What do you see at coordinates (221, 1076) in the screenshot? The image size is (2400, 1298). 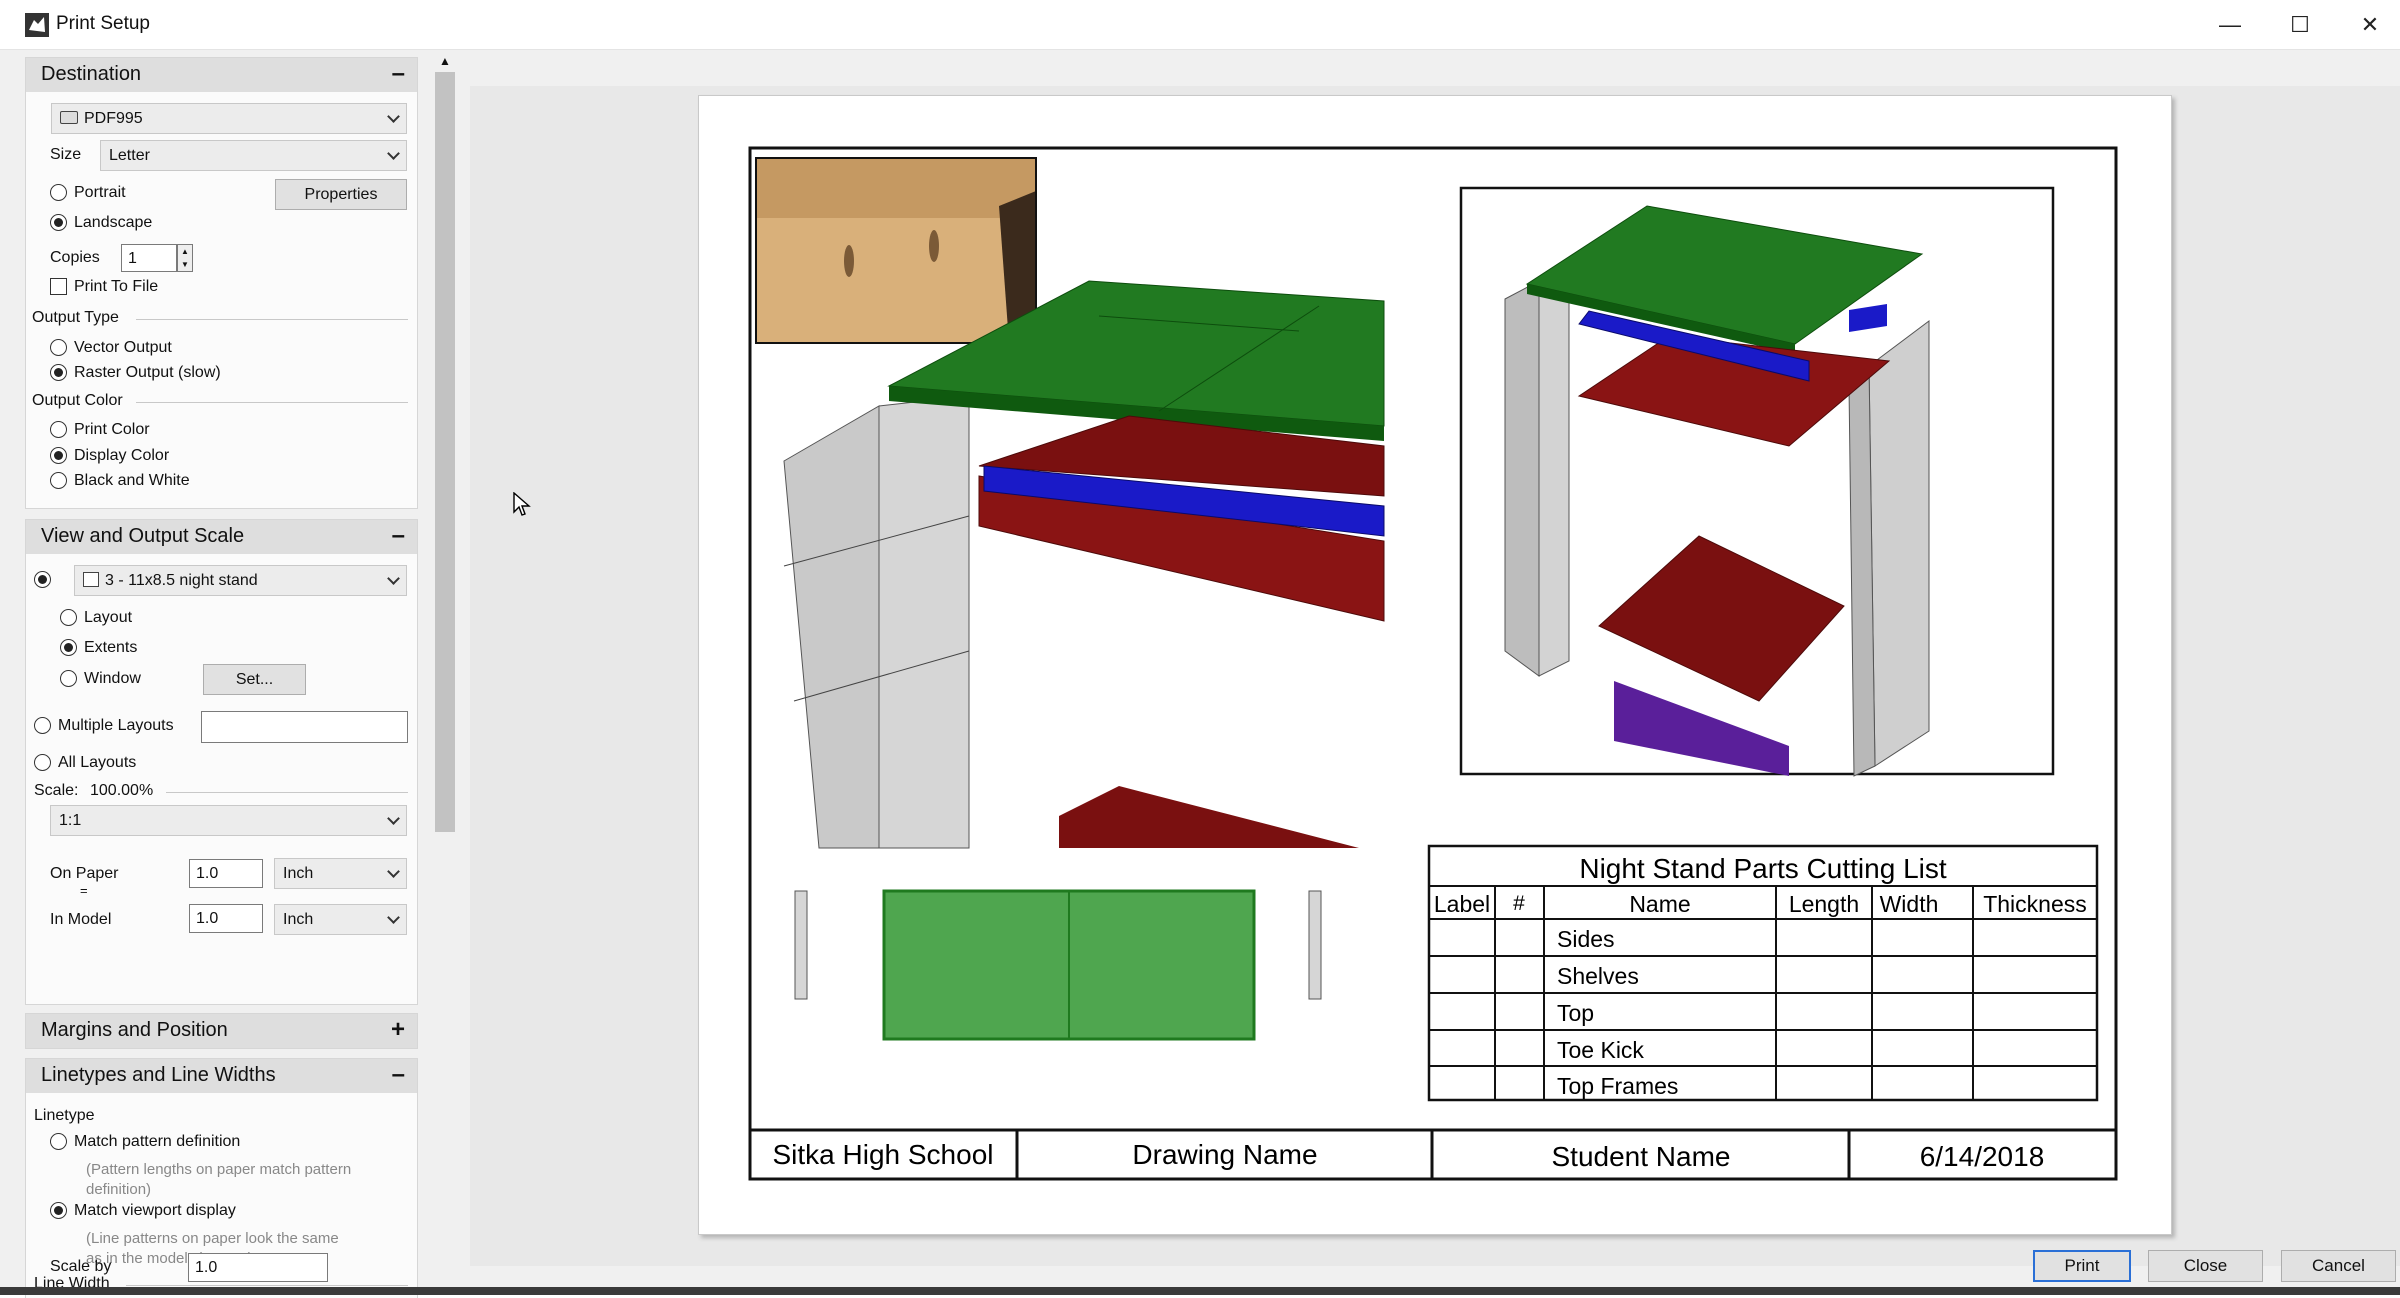 I see `linetypes-header: Linetypes and Line Widths –` at bounding box center [221, 1076].